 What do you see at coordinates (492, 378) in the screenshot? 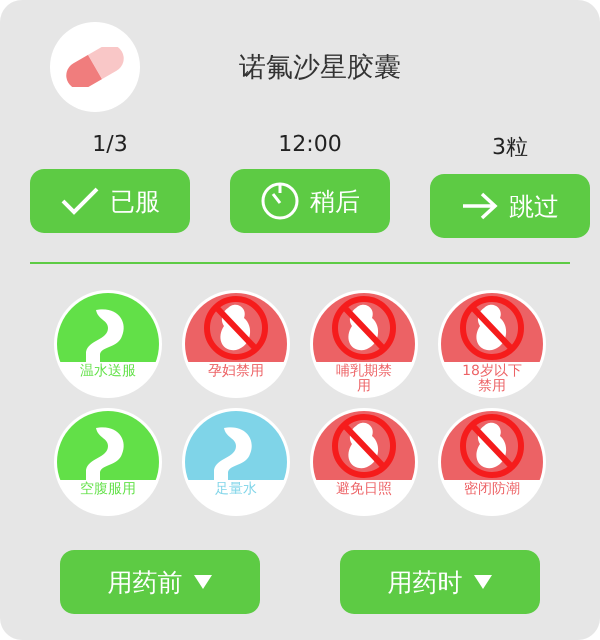
I see `usage-label: 18岁以下禁用` at bounding box center [492, 378].